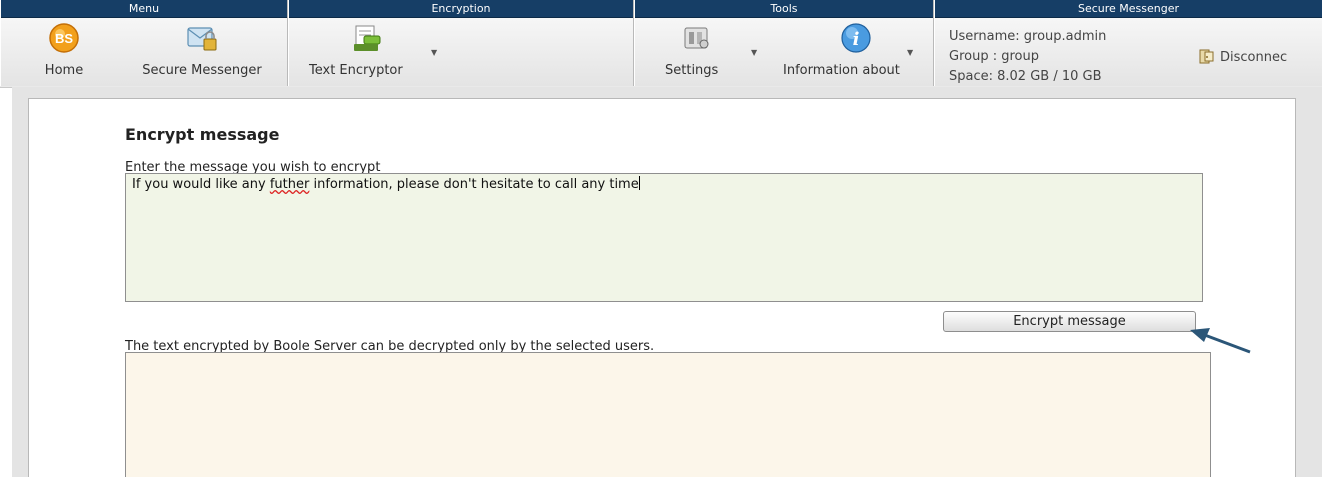  Describe the element at coordinates (202, 134) in the screenshot. I see `page-title: Encrypt message` at that location.